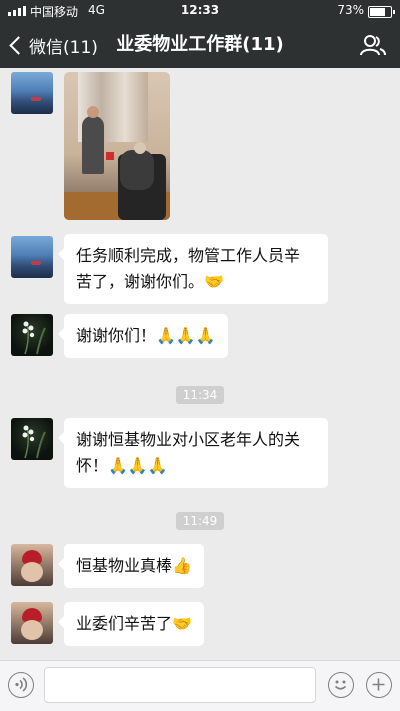  Describe the element at coordinates (373, 45) in the screenshot. I see `group-members-icon` at that location.